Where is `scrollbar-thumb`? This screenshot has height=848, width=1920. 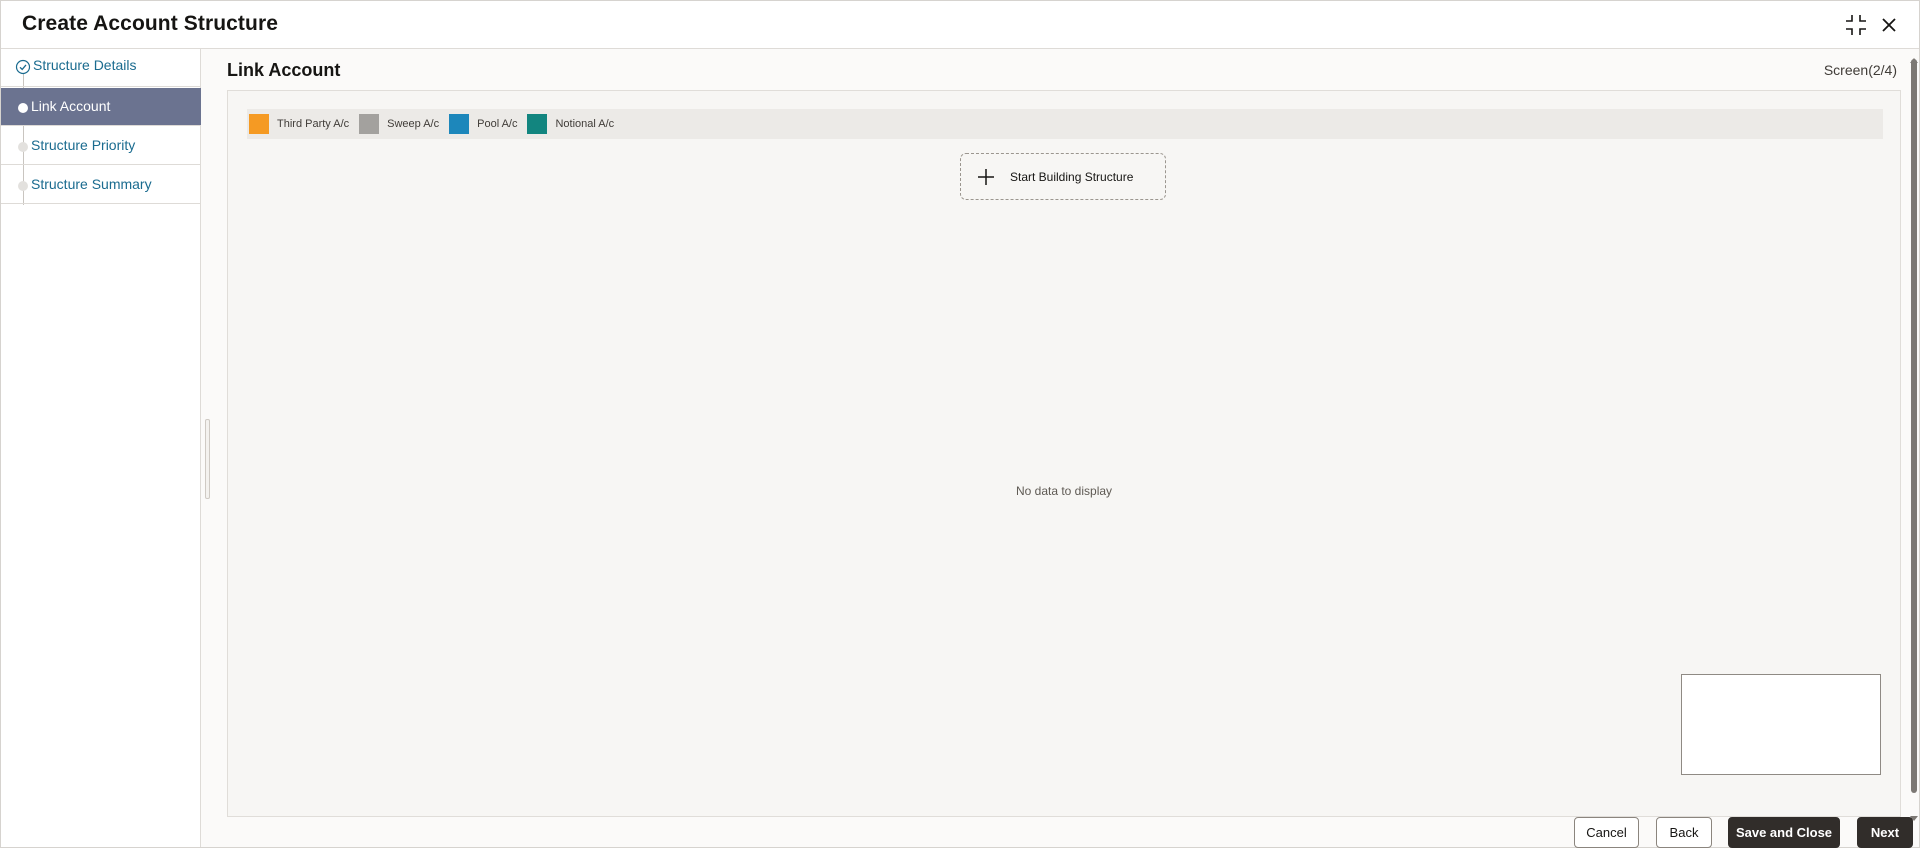 scrollbar-thumb is located at coordinates (1914, 426).